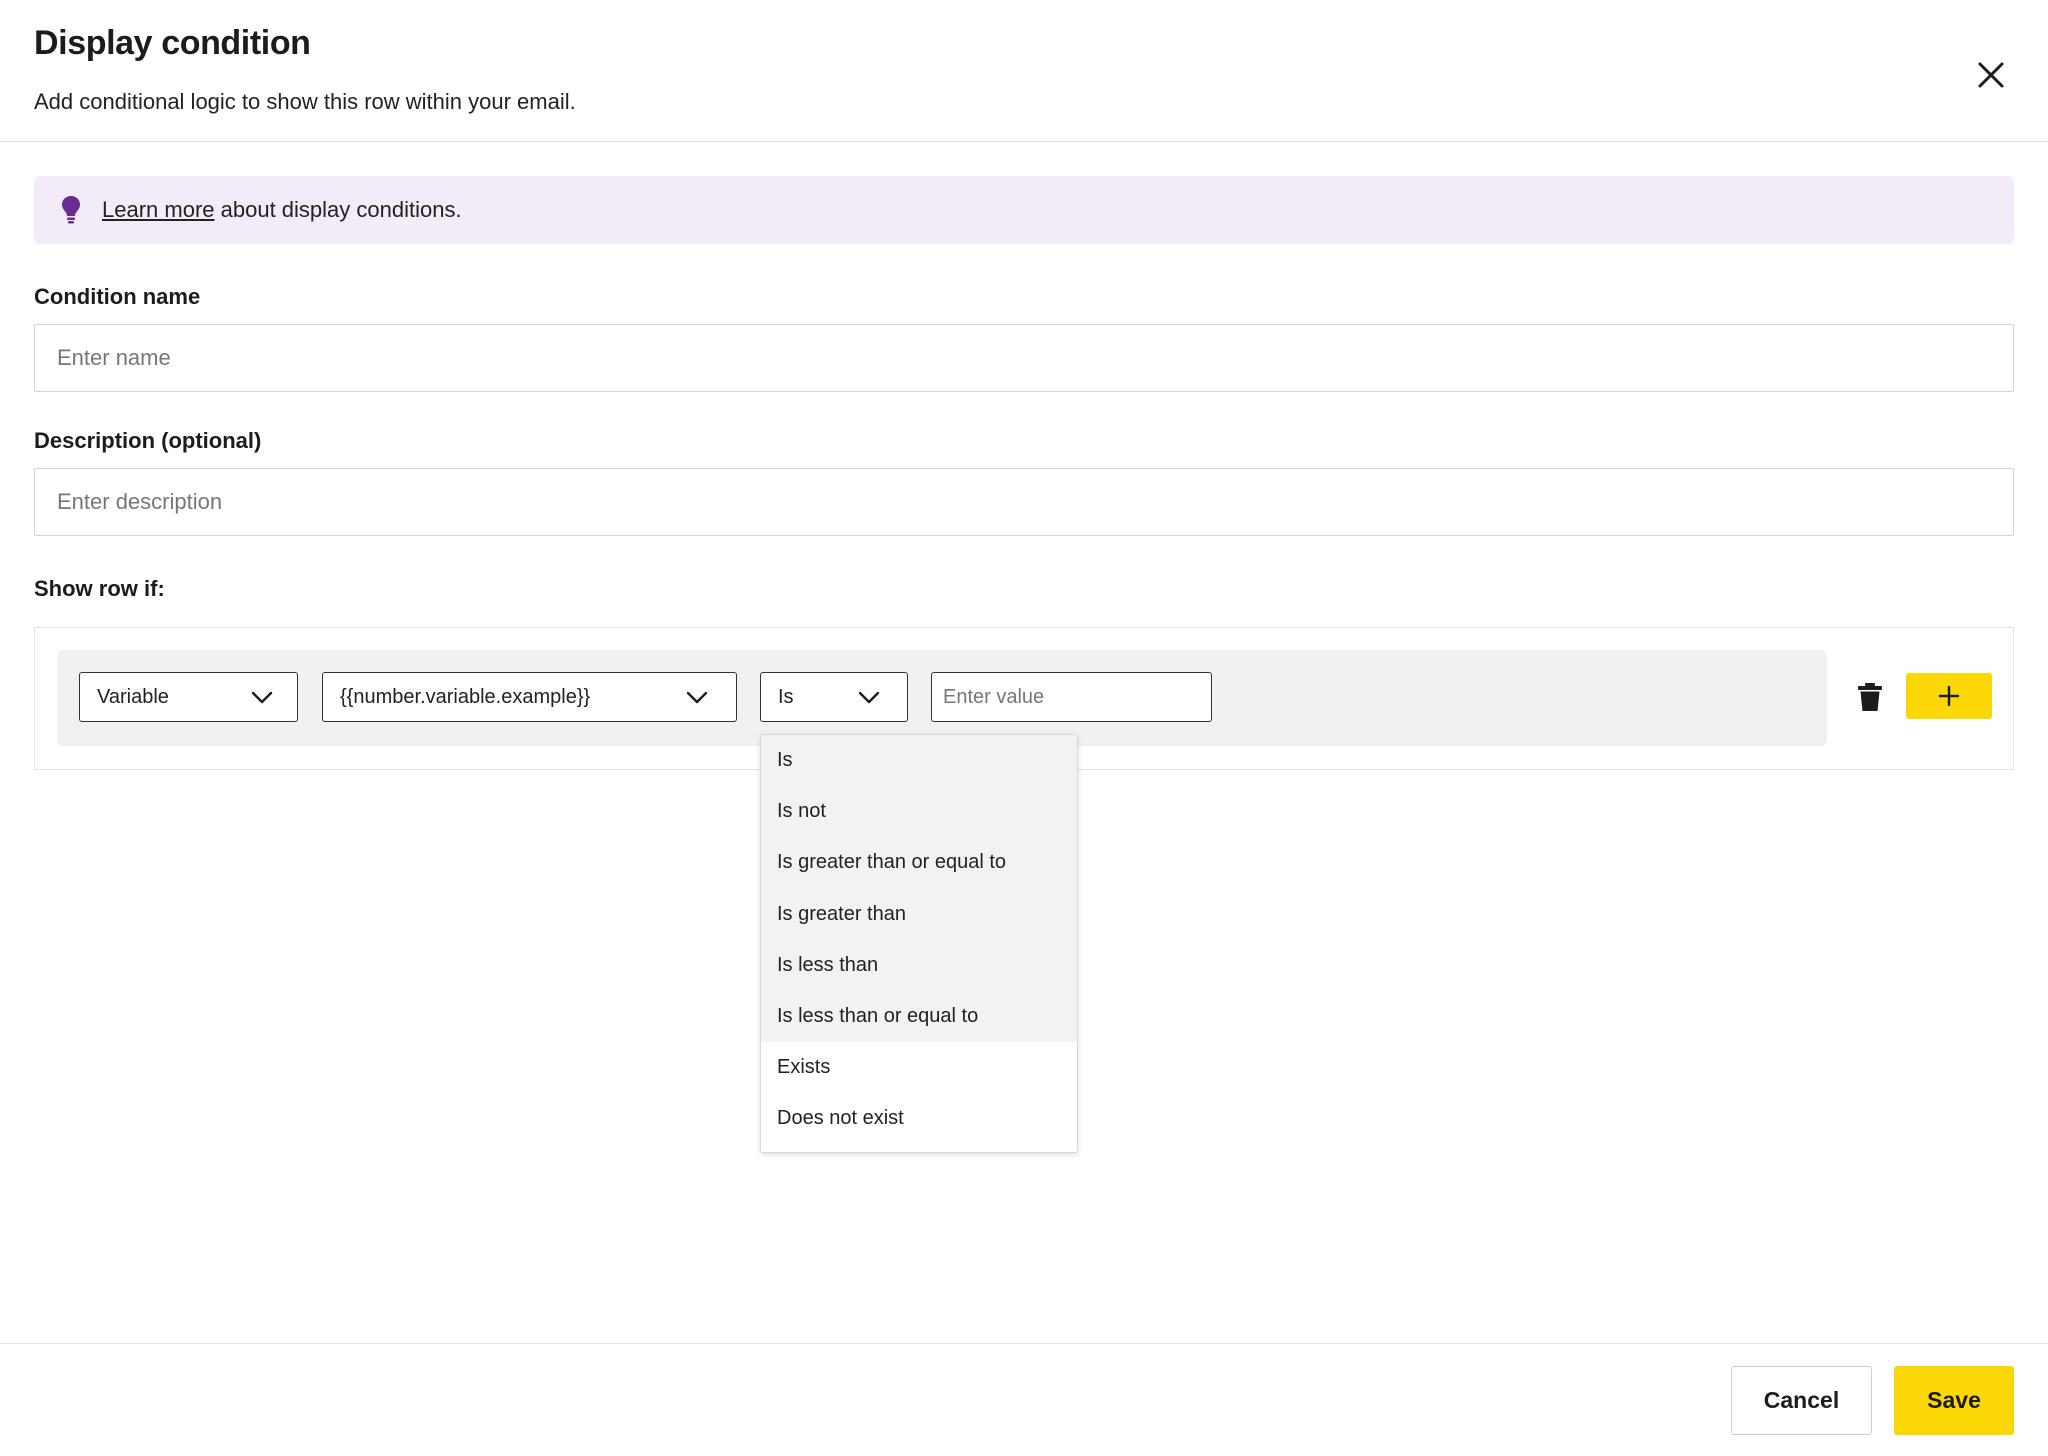 Image resolution: width=2048 pixels, height=1456 pixels. Describe the element at coordinates (786, 697) in the screenshot. I see `operator-value: Is` at that location.